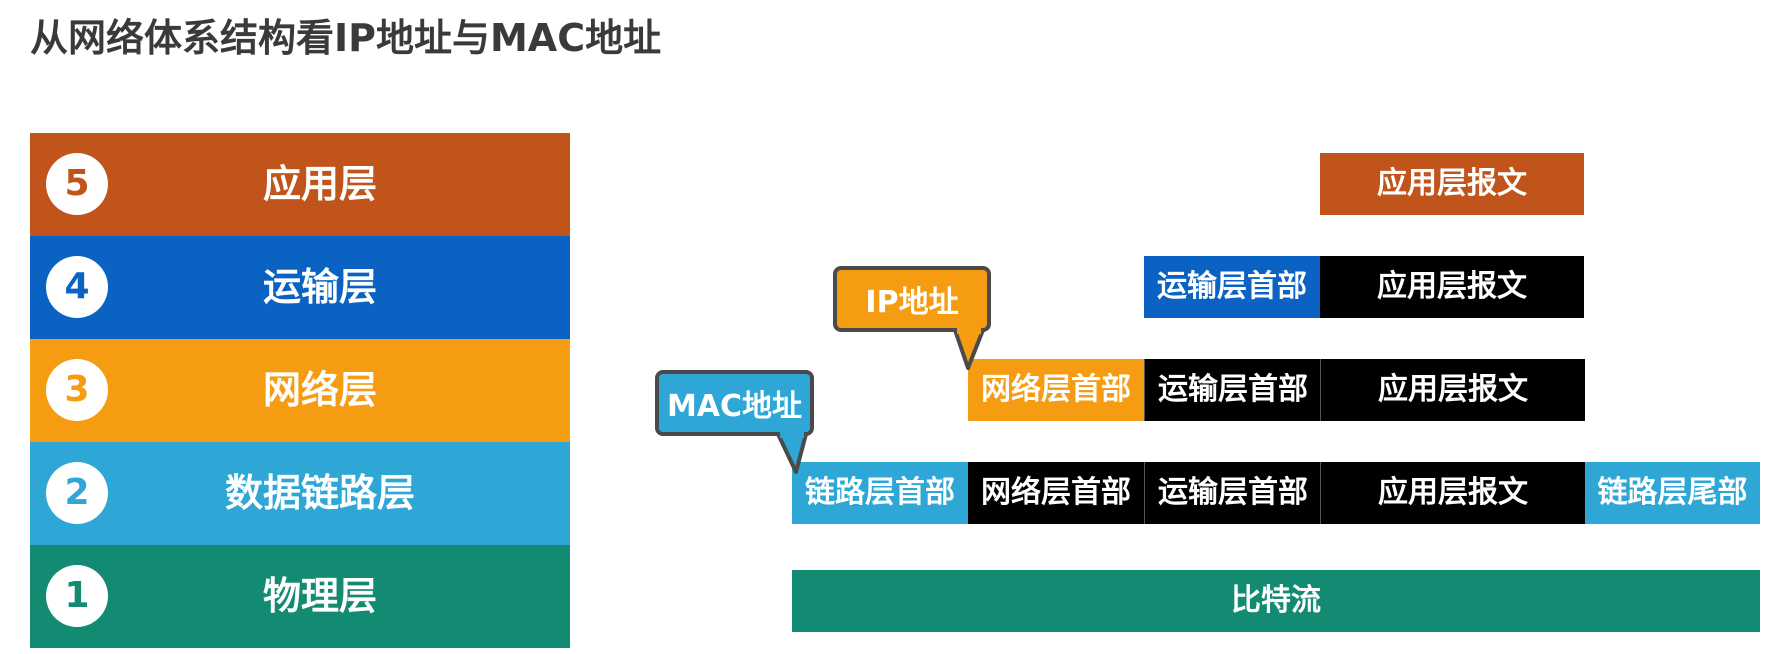 The width and height of the screenshot is (1778, 654). Describe the element at coordinates (77, 287) in the screenshot. I see `layer-number-badge: 4` at that location.